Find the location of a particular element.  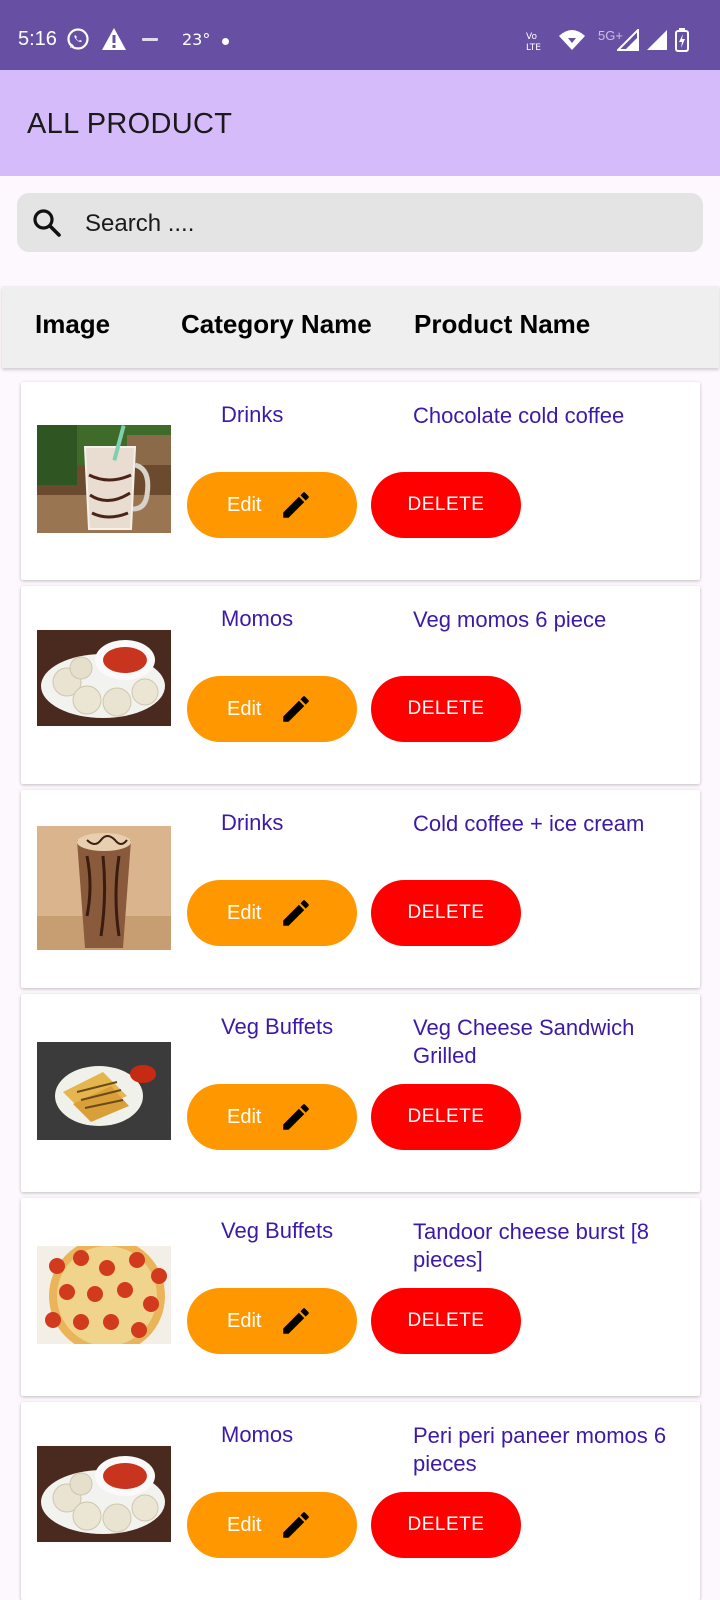

status-time: 5:16 is located at coordinates (37, 39).